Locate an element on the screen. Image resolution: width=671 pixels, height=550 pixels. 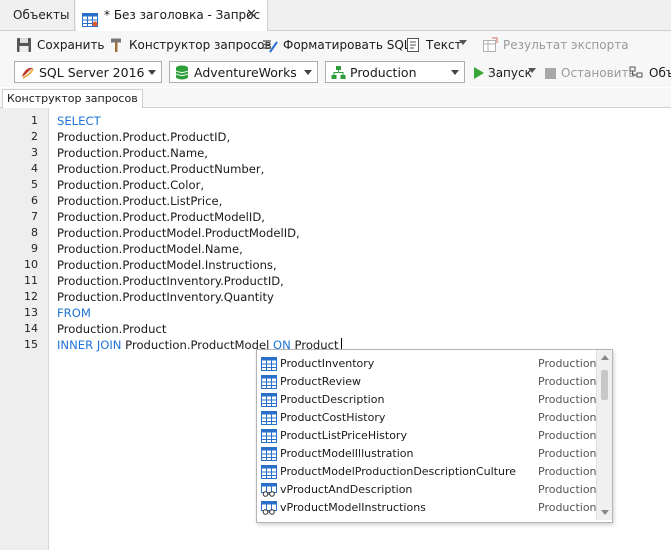
sql-text: Production.ProductModel is located at coordinates (197, 345).